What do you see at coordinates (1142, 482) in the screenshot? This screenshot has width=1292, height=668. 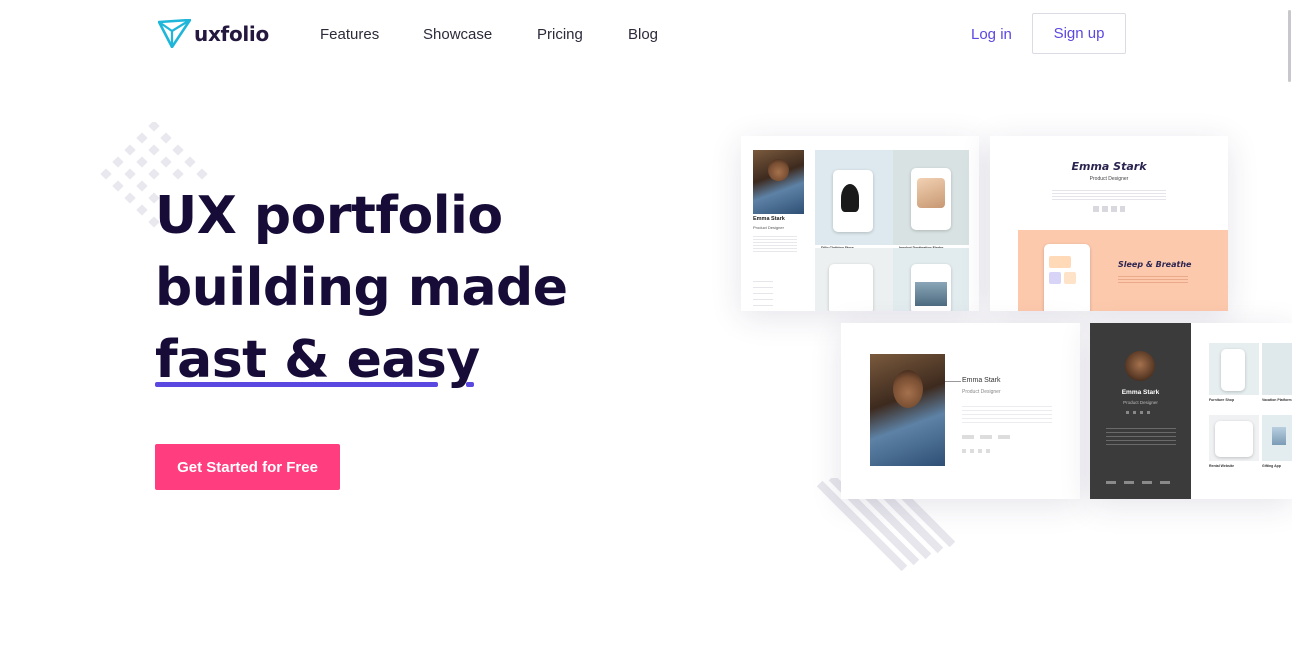 I see `card4-menu` at bounding box center [1142, 482].